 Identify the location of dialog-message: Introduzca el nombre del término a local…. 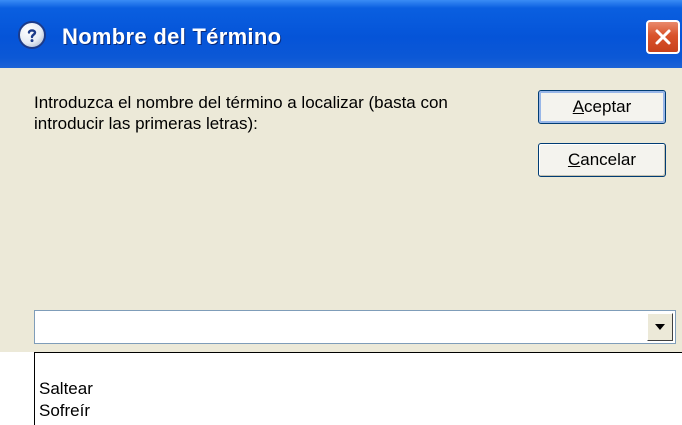
(241, 113).